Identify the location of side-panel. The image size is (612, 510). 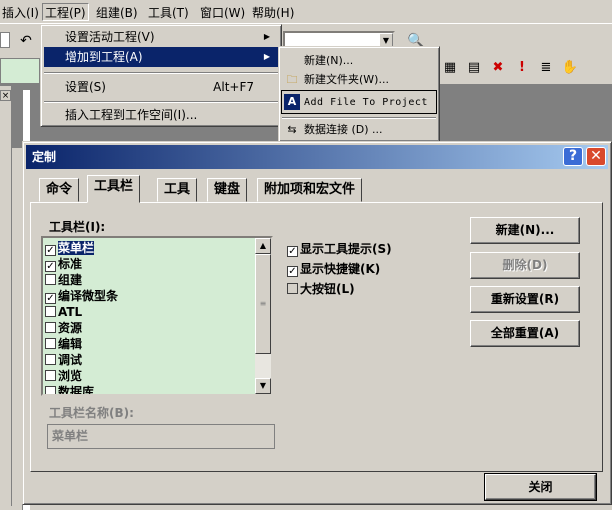
(6, 296).